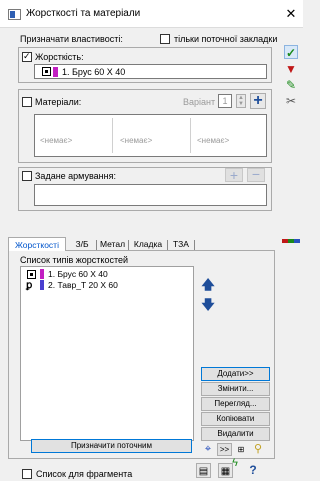 Image resolution: width=320 pixels, height=481 pixels. Describe the element at coordinates (165, 39) in the screenshot. I see `current-tab-only-checkbox` at that location.